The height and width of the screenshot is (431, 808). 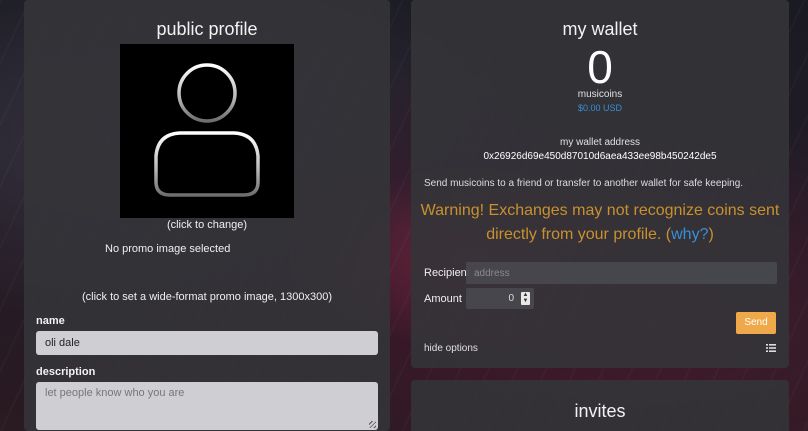 I want to click on amount-label: Amount, so click(x=443, y=299).